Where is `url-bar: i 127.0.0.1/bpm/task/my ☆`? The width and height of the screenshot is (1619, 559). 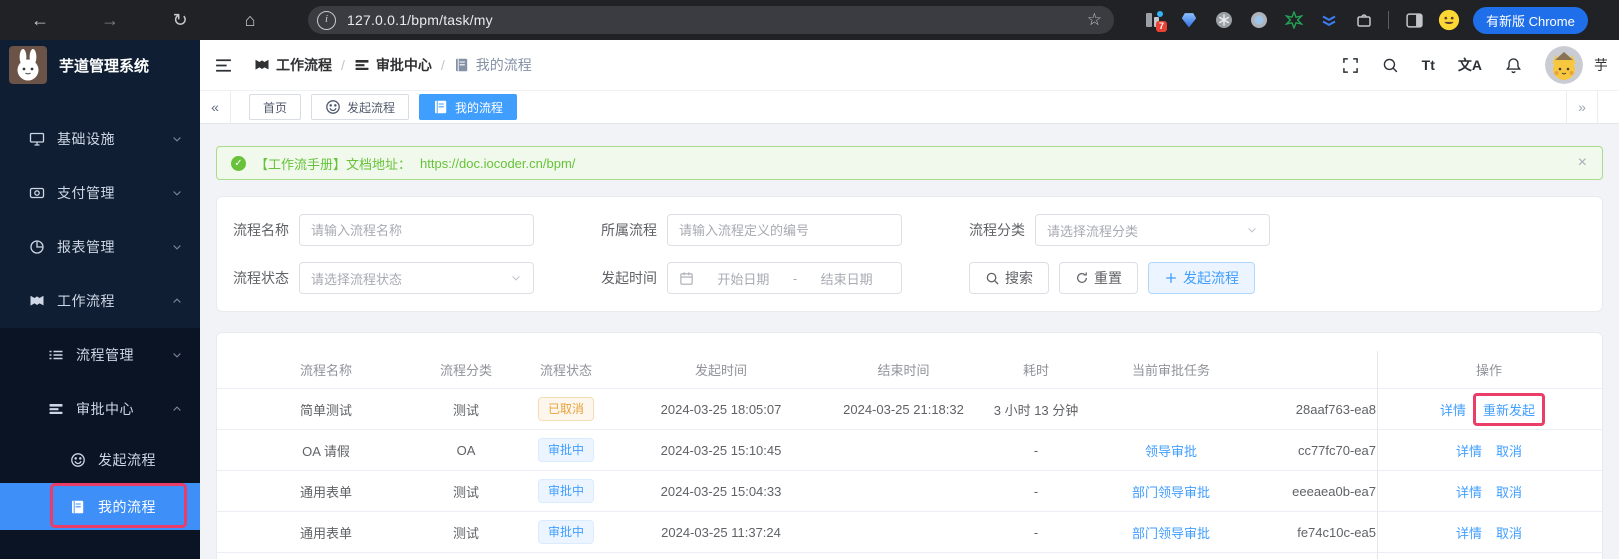
url-bar: i 127.0.0.1/bpm/task/my ☆ is located at coordinates (711, 20).